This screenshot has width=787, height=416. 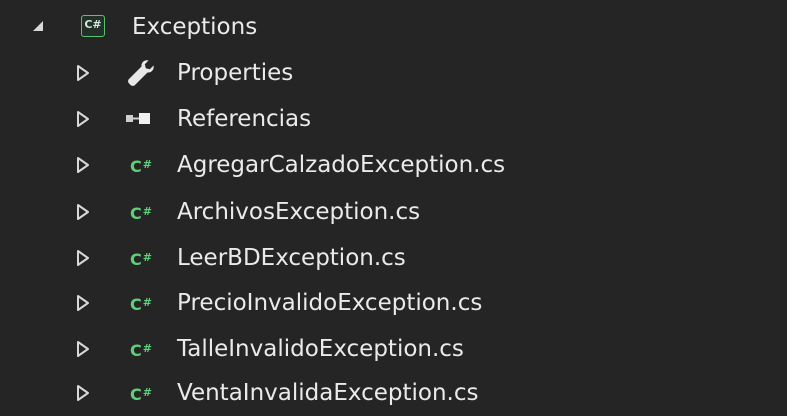 I want to click on tree-row-file: C# VentaInvalidaException.cs, so click(x=393, y=393).